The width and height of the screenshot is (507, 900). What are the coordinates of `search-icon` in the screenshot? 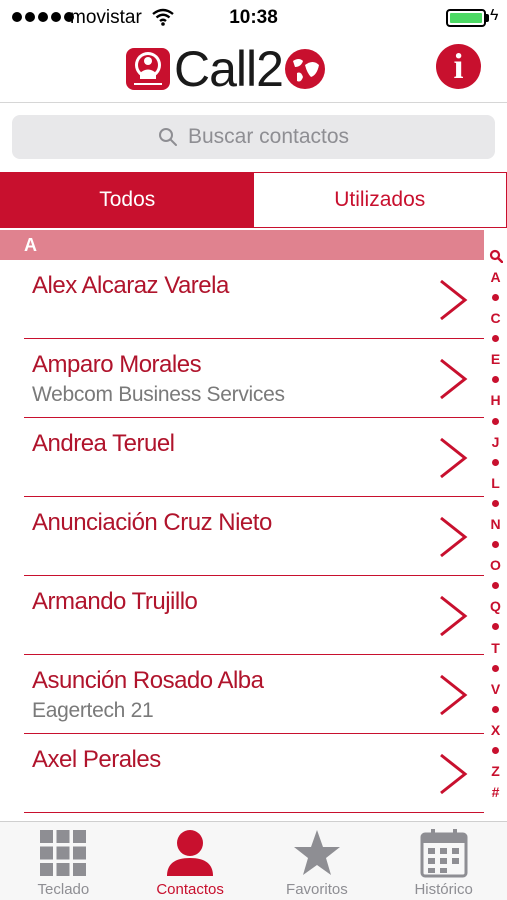 It's located at (167, 137).